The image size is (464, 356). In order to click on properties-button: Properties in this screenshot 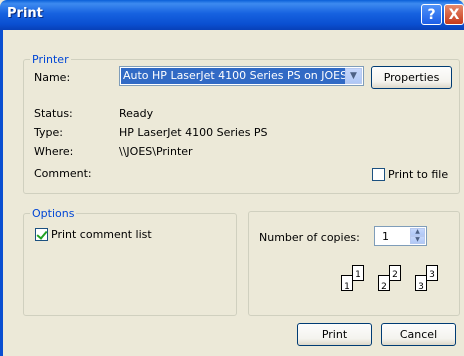, I will do `click(411, 77)`.